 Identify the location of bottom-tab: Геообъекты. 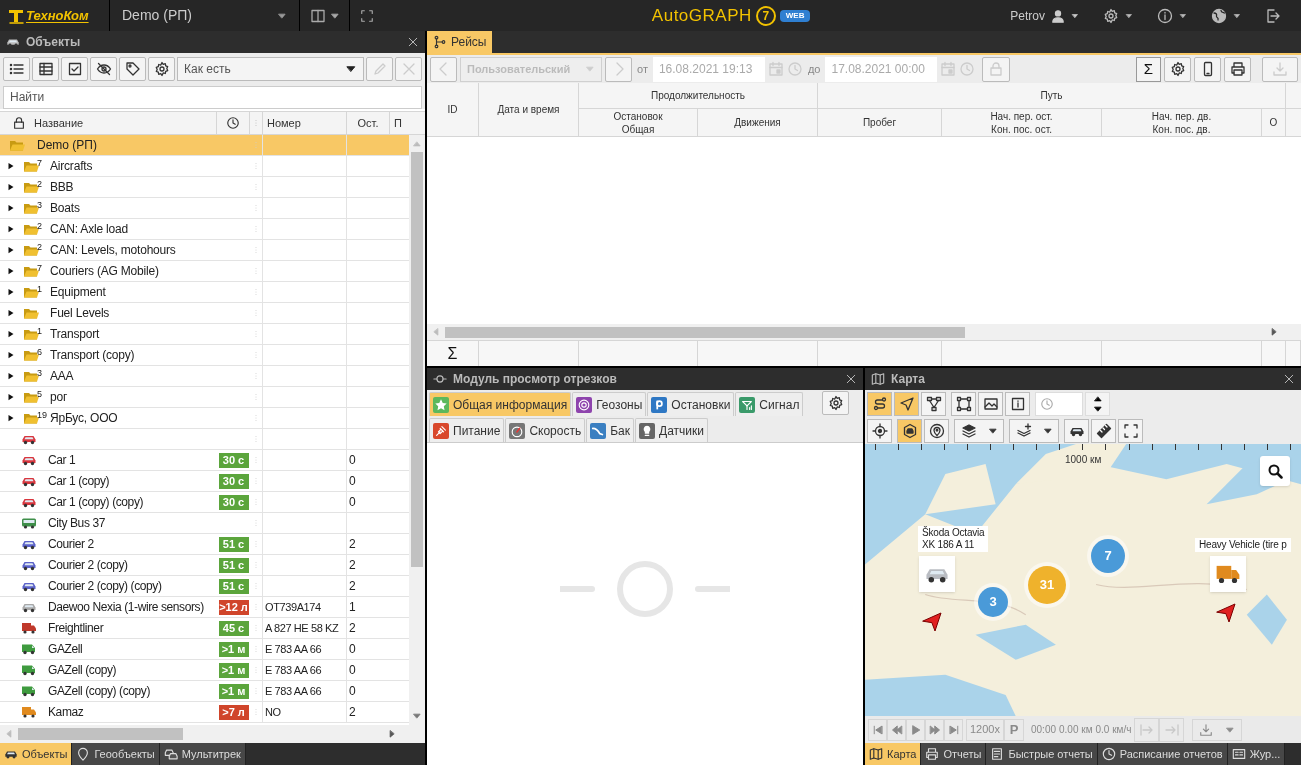
(116, 754).